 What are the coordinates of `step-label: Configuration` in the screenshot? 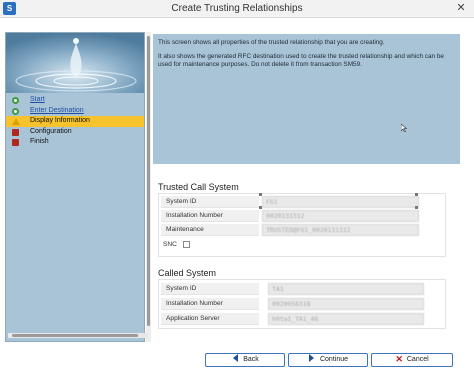 It's located at (51, 131).